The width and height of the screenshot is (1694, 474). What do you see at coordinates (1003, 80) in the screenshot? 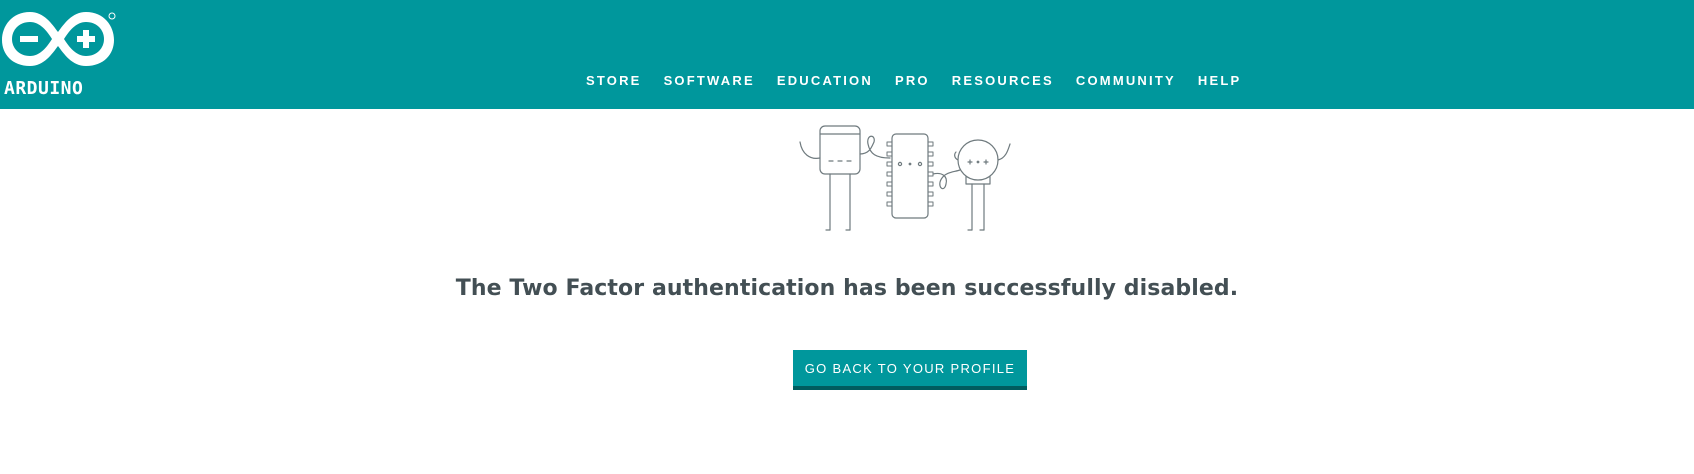
I see `nav-item-resources: RESOURCES` at bounding box center [1003, 80].